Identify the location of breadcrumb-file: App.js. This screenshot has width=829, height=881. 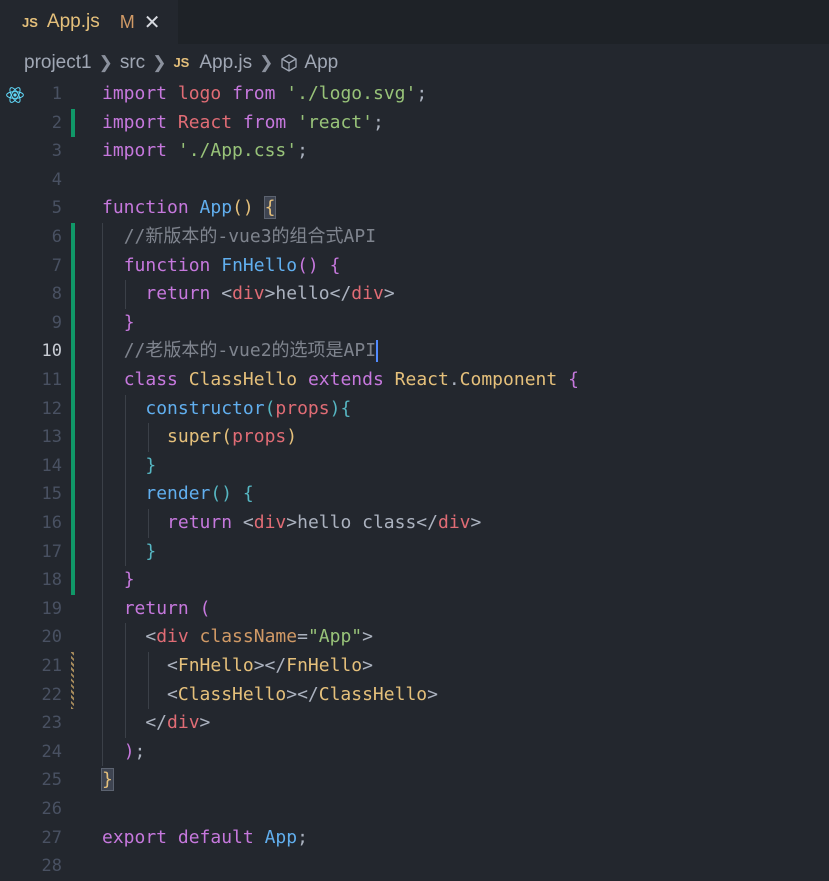
(225, 63).